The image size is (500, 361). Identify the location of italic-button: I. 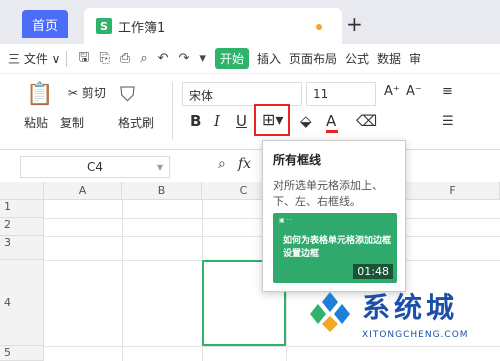
(217, 121).